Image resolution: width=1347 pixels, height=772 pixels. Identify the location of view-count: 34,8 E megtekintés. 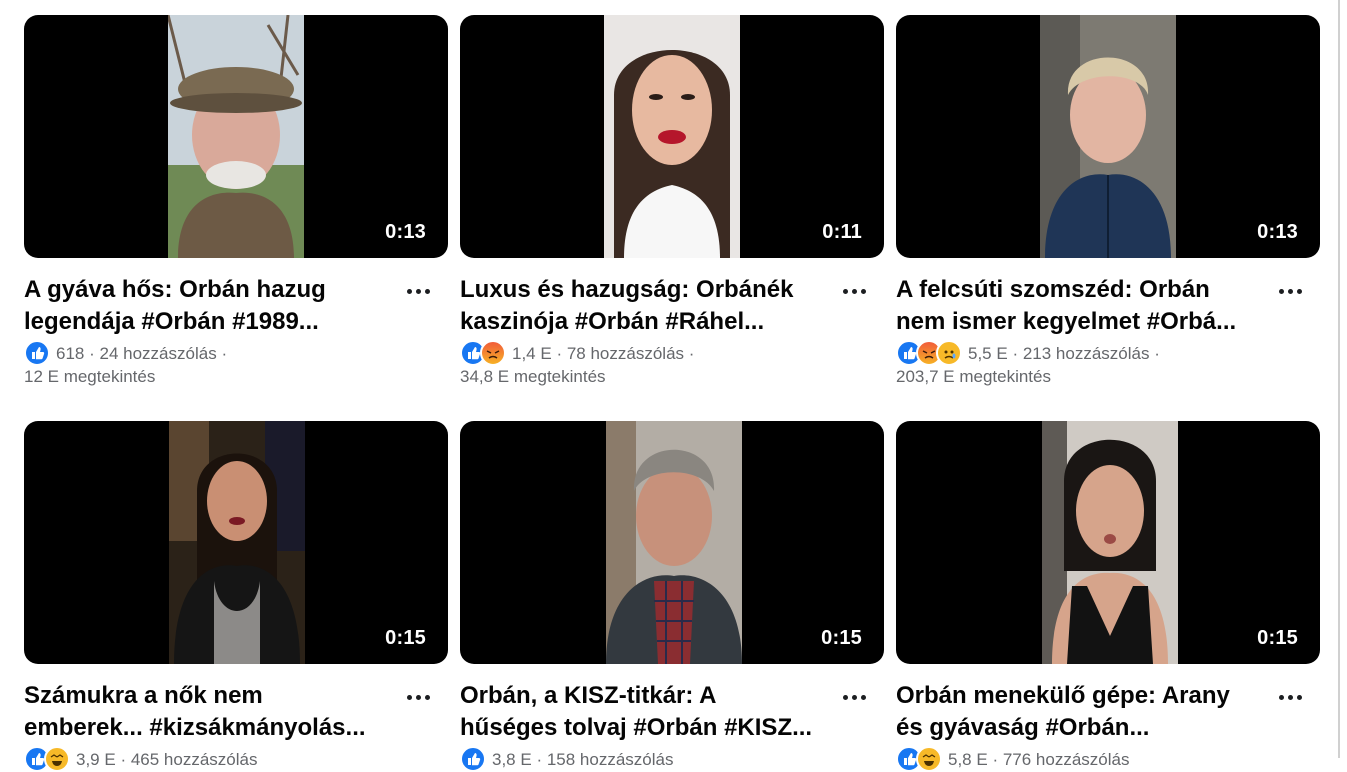
(533, 376).